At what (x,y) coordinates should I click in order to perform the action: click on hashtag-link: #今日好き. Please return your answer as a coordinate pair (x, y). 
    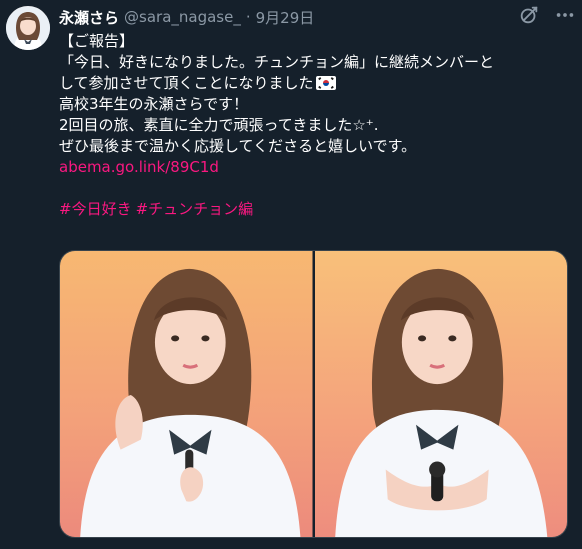
    Looking at the image, I should click on (95, 209).